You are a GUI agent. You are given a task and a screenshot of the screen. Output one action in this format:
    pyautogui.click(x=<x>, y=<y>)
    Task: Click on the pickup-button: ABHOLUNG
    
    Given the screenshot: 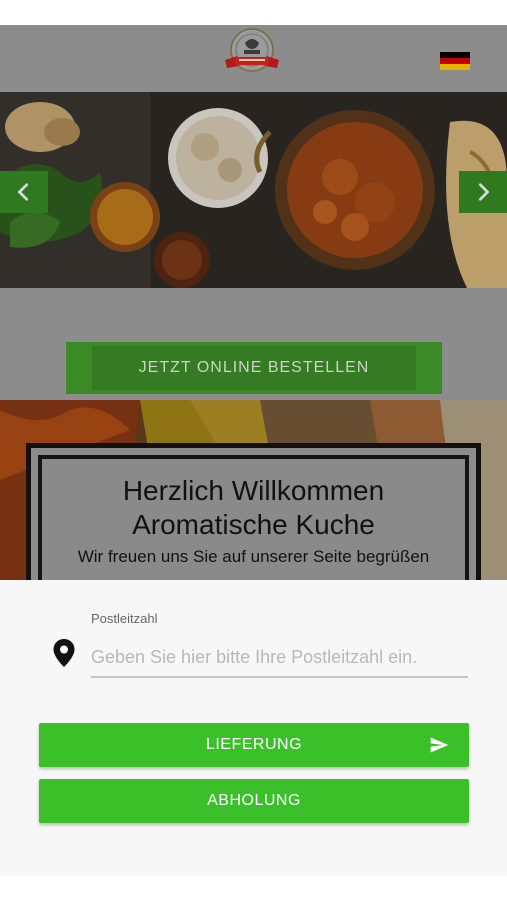 What is the action you would take?
    pyautogui.click(x=254, y=801)
    